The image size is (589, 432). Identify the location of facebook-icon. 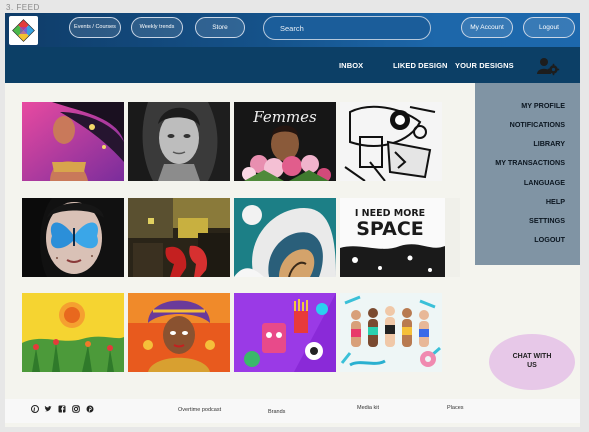
(62, 409).